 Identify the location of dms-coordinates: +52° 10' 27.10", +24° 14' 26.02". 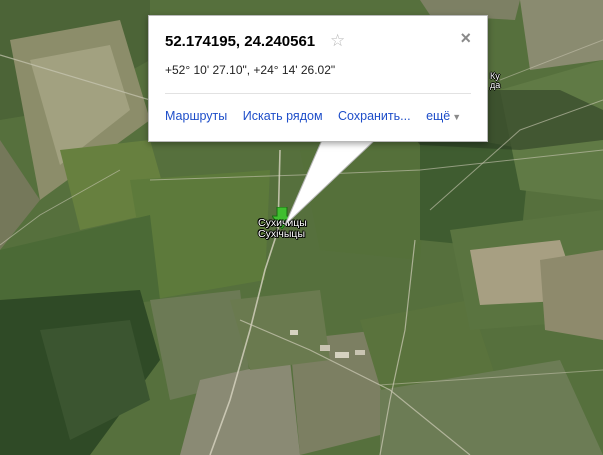
(250, 70).